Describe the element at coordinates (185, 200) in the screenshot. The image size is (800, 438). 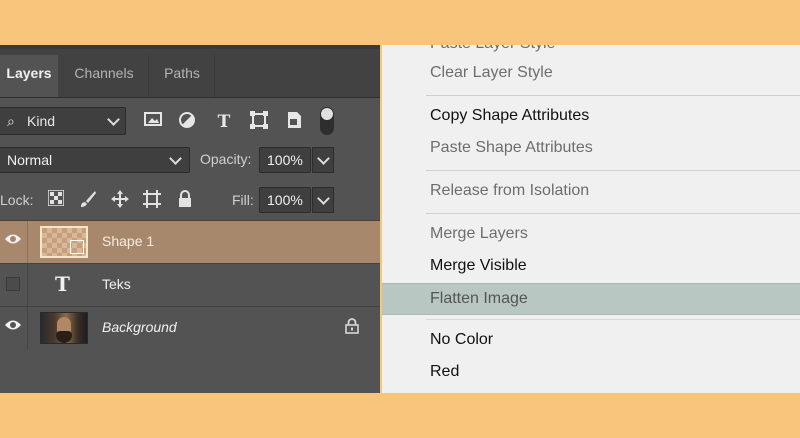
I see `lock-all-icon` at that location.